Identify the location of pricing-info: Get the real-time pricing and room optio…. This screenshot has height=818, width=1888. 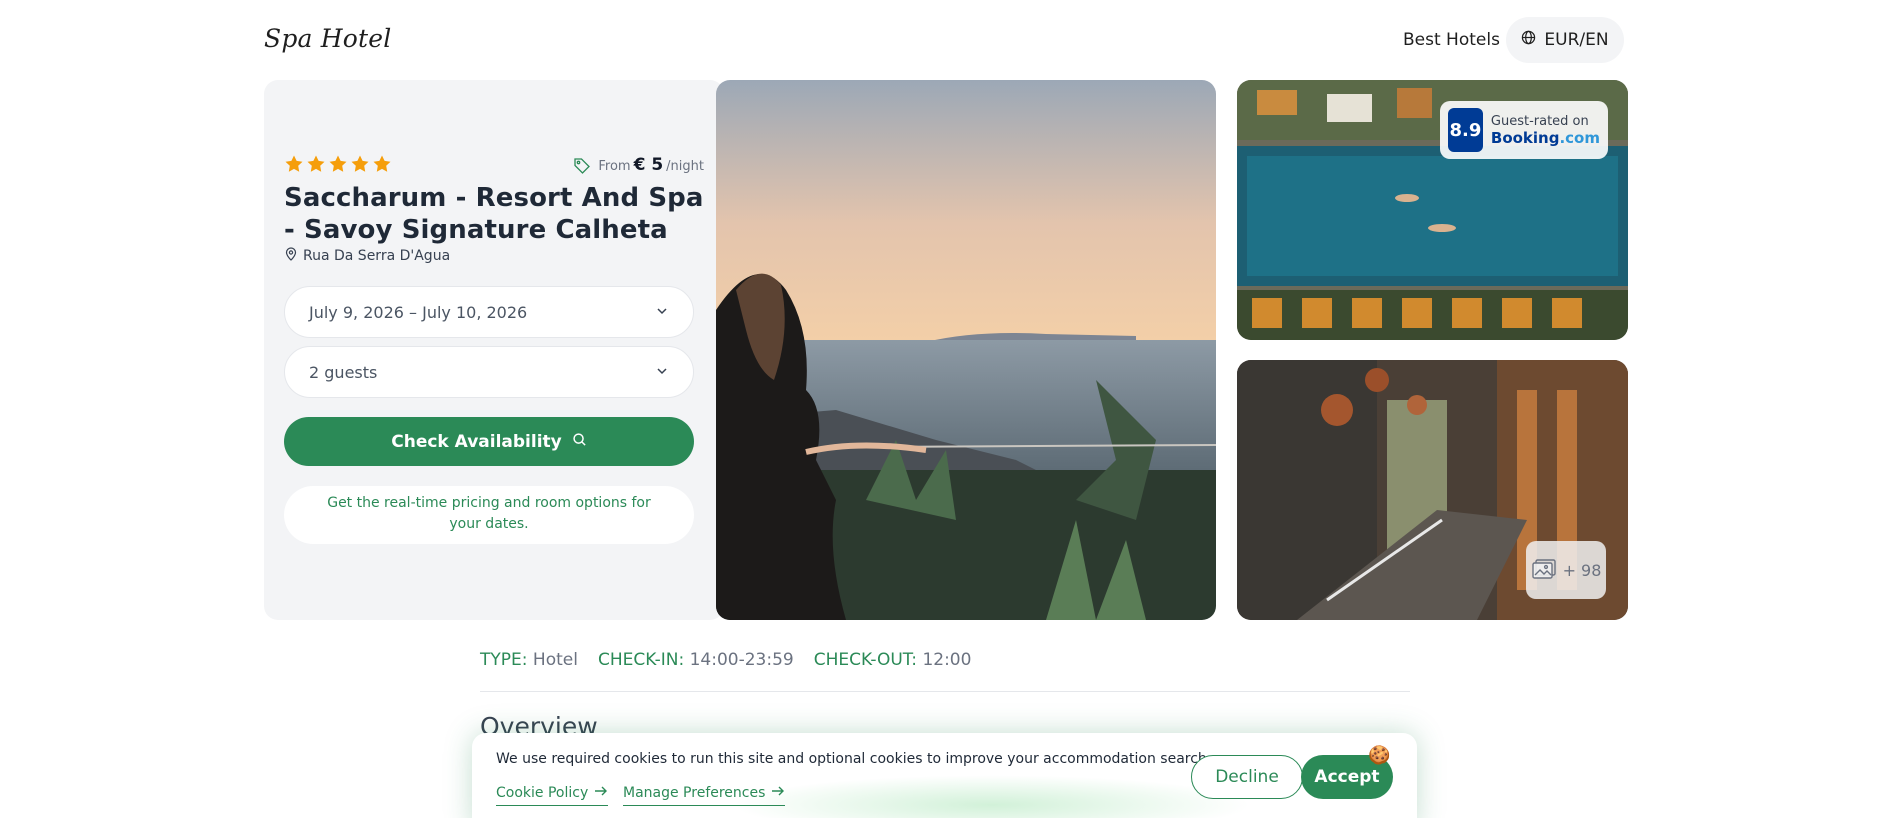
(489, 515).